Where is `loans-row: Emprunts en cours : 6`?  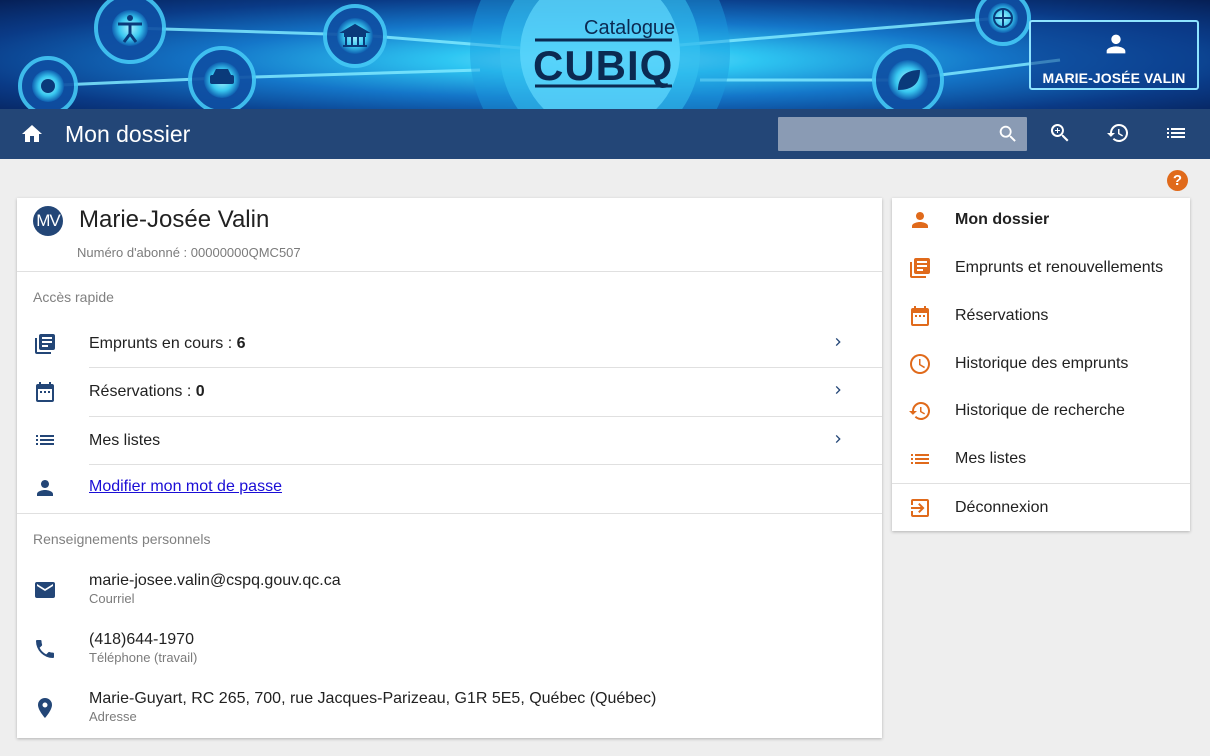
loans-row: Emprunts en cours : 6 is located at coordinates (167, 344).